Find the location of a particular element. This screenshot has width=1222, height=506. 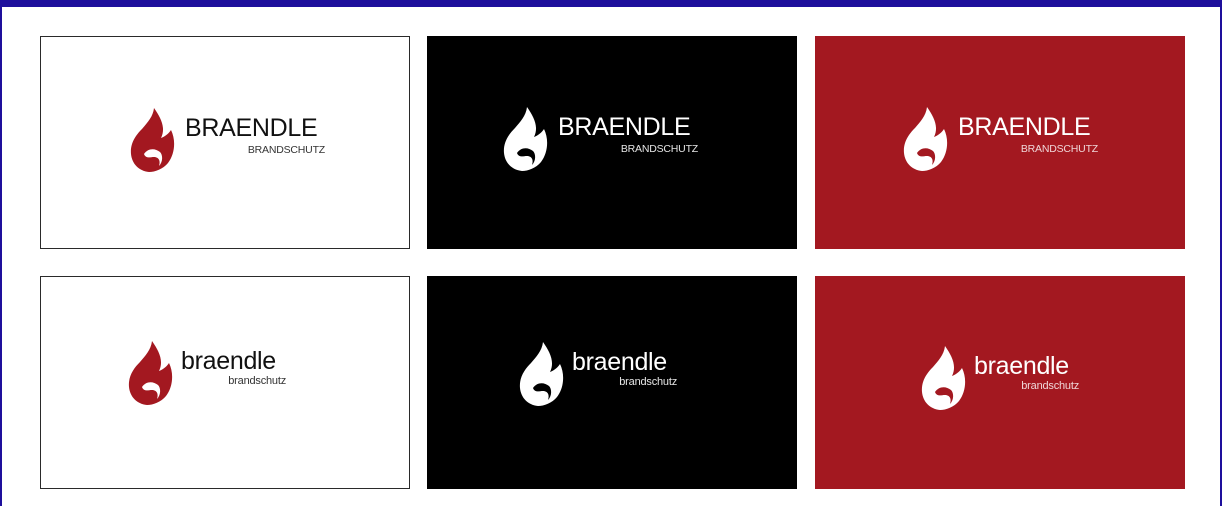

logo-card-uppercase-black: BRAENDLE BRANDSCHUTZ is located at coordinates (612, 142).